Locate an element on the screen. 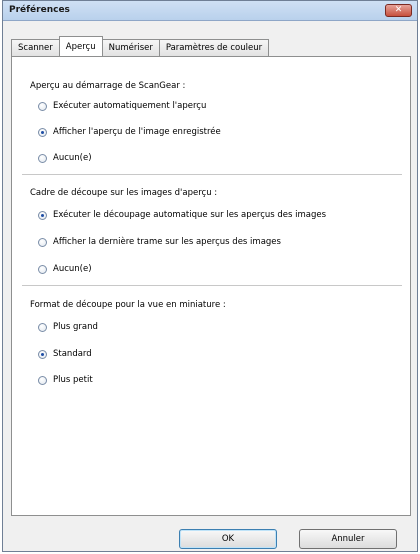  tab-label: Aperçu is located at coordinates (80, 46).